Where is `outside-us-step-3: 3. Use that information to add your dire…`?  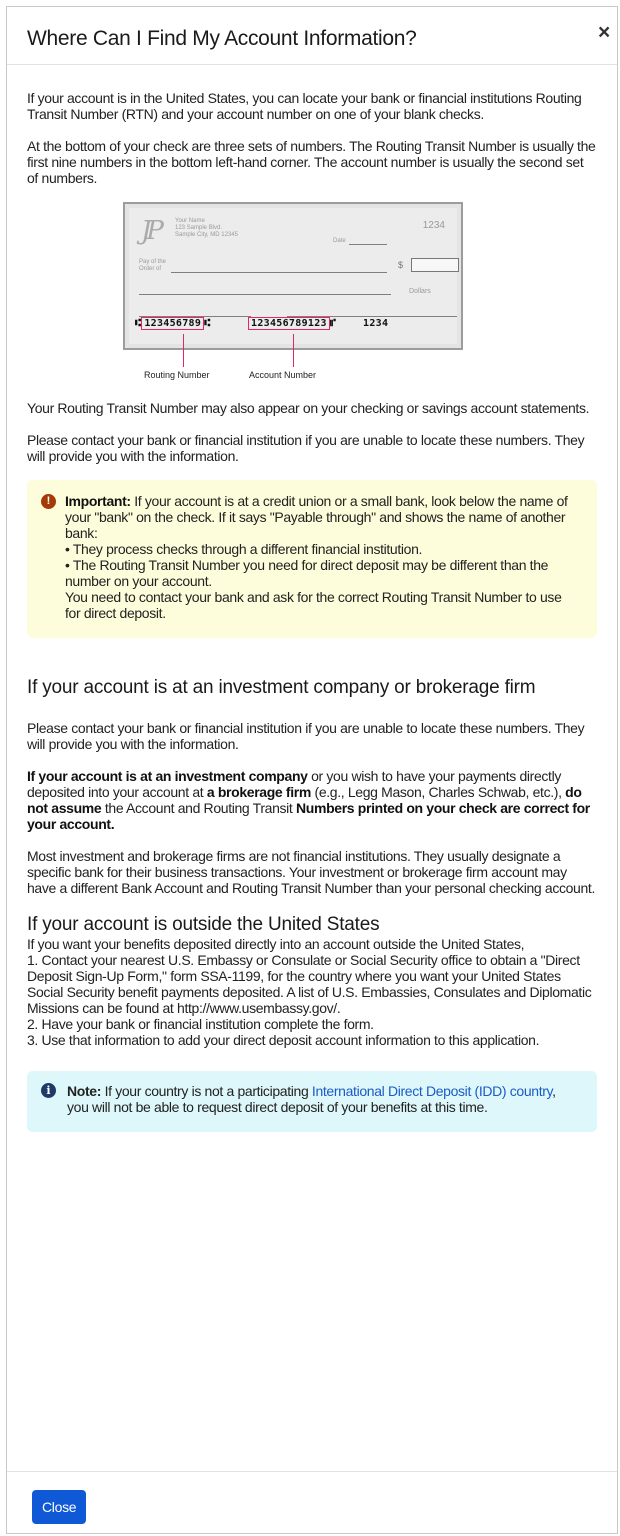 outside-us-step-3: 3. Use that information to add your dire… is located at coordinates (283, 1040).